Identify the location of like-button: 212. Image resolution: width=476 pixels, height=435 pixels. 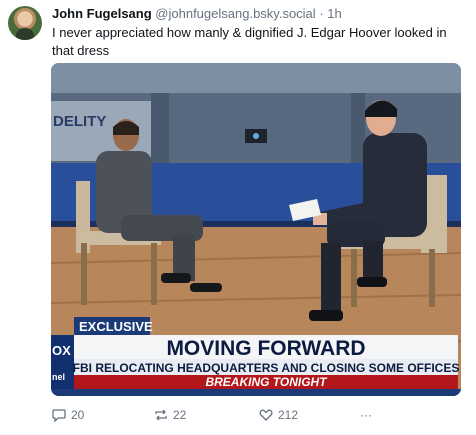
(278, 415).